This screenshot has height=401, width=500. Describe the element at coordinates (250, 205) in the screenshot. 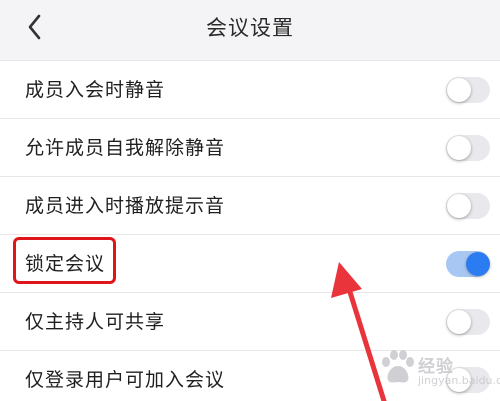

I see `setting-row-entry-chime: 成员进入时播放提示音` at that location.